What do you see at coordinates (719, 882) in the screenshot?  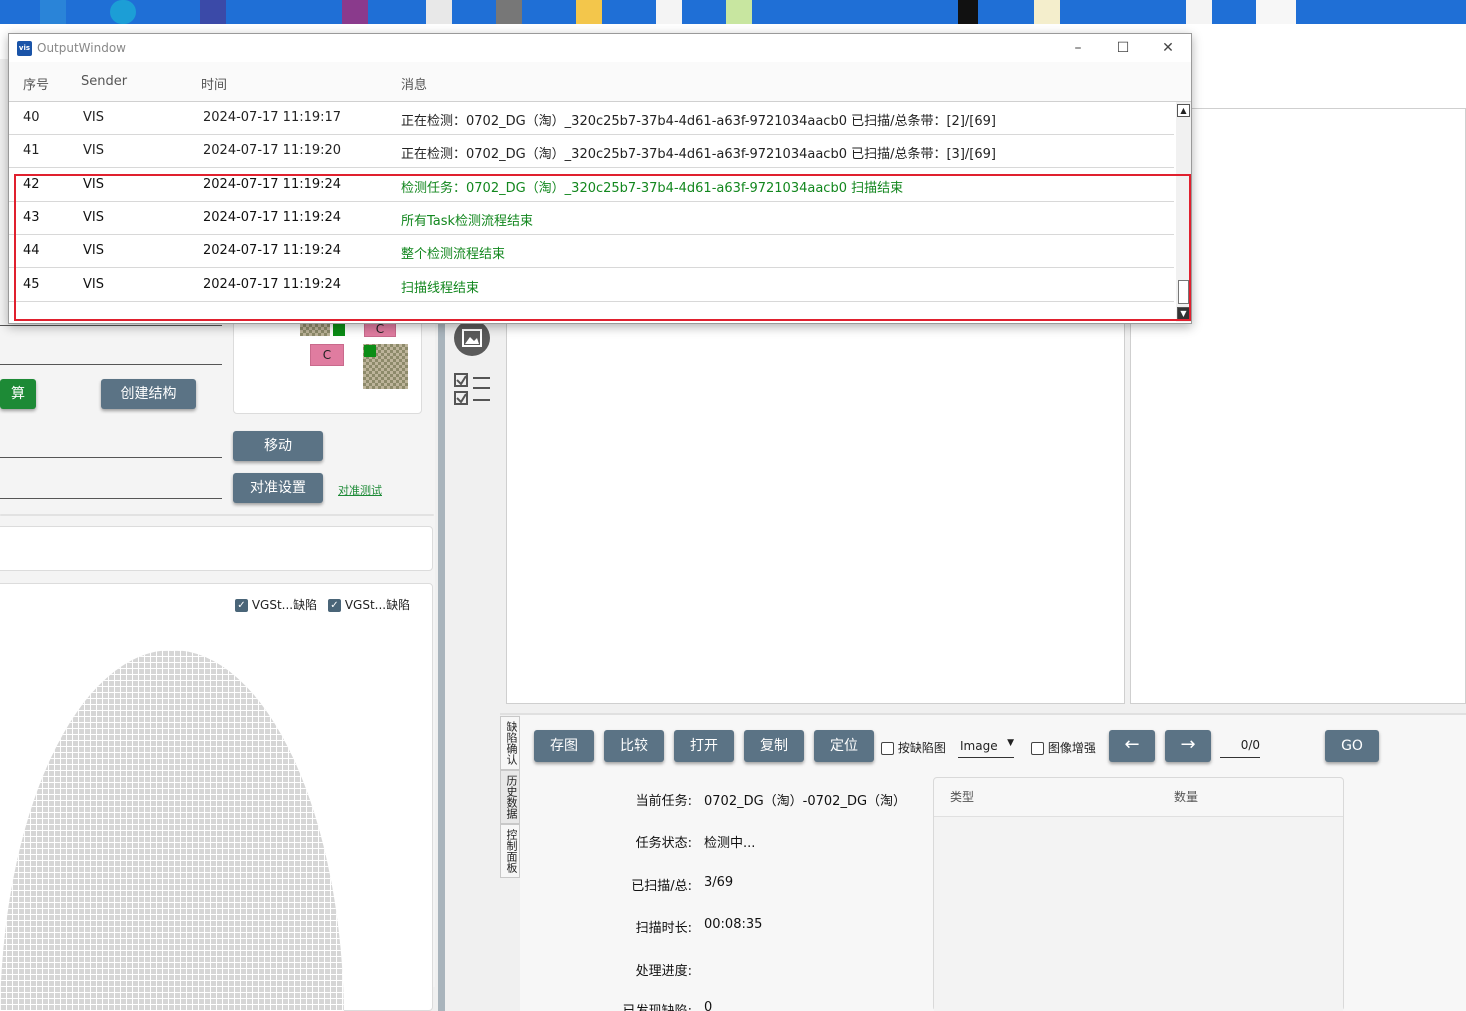 I see `scanned-total-value: 3/69` at bounding box center [719, 882].